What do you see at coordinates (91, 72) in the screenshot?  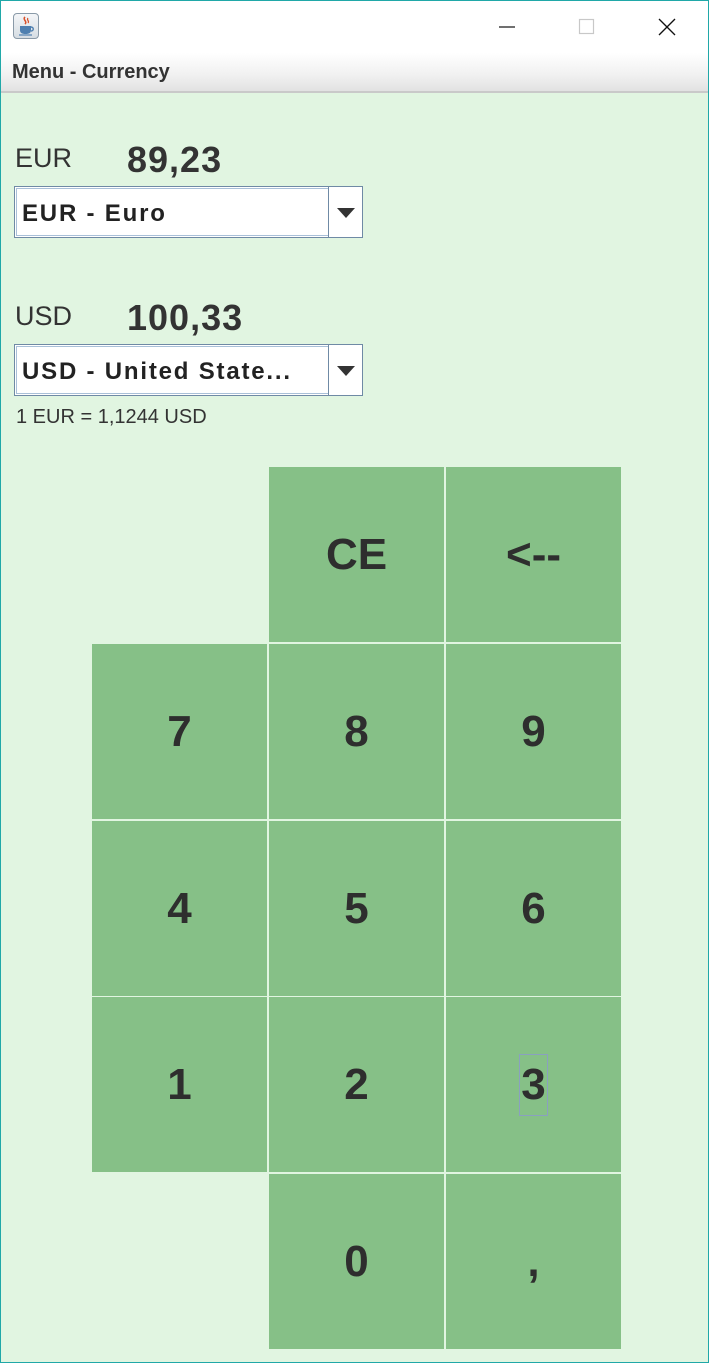 I see `menu-currency: Menu - Currency` at bounding box center [91, 72].